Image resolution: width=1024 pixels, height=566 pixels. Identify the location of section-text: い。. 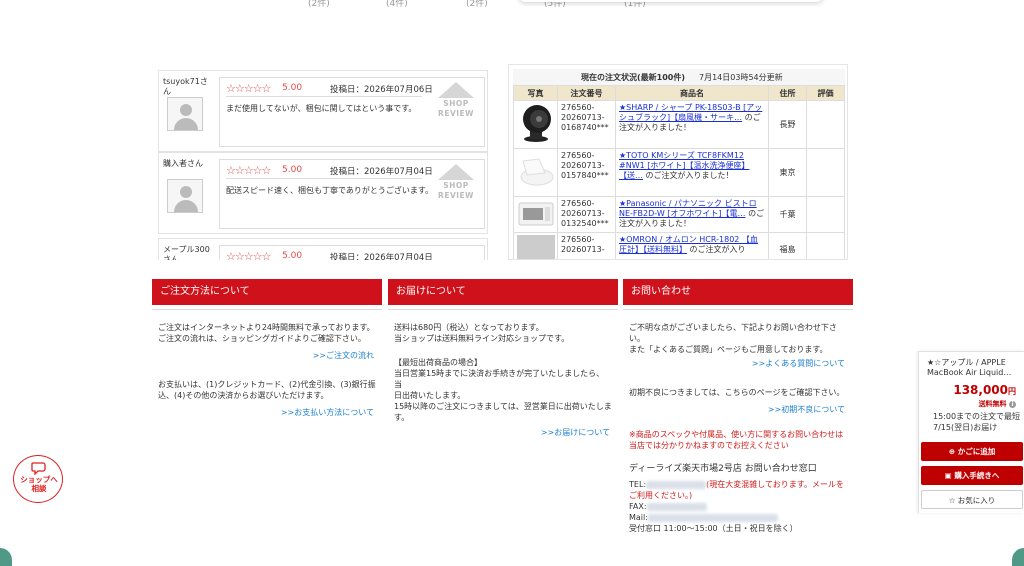
(637, 338).